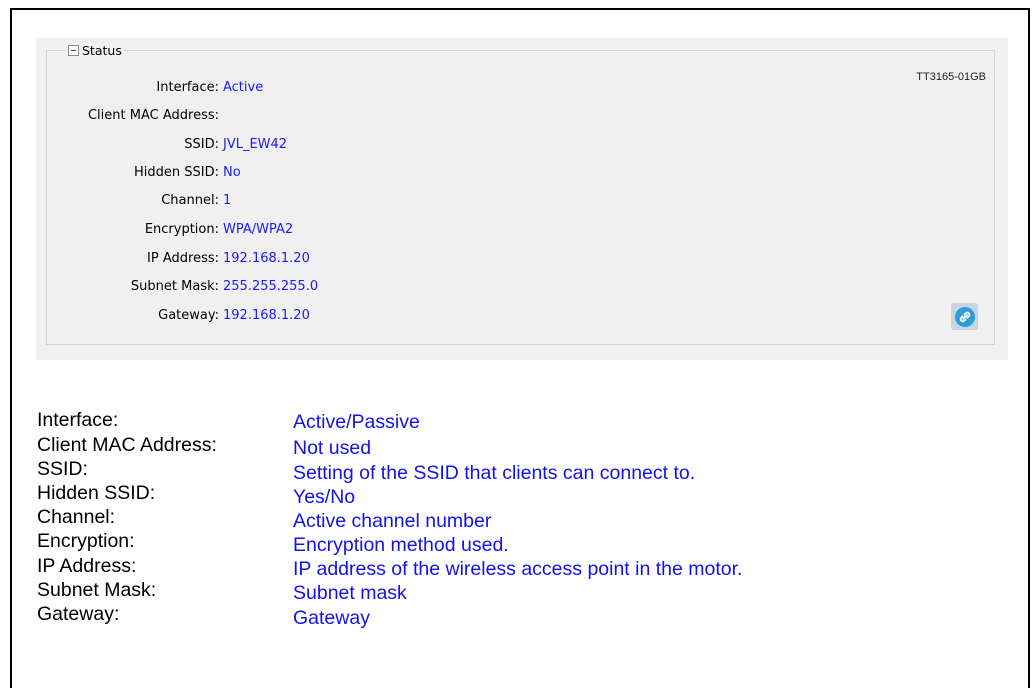 The height and width of the screenshot is (688, 1034). Describe the element at coordinates (153, 115) in the screenshot. I see `client-mac-label: Client MAC Address:` at that location.